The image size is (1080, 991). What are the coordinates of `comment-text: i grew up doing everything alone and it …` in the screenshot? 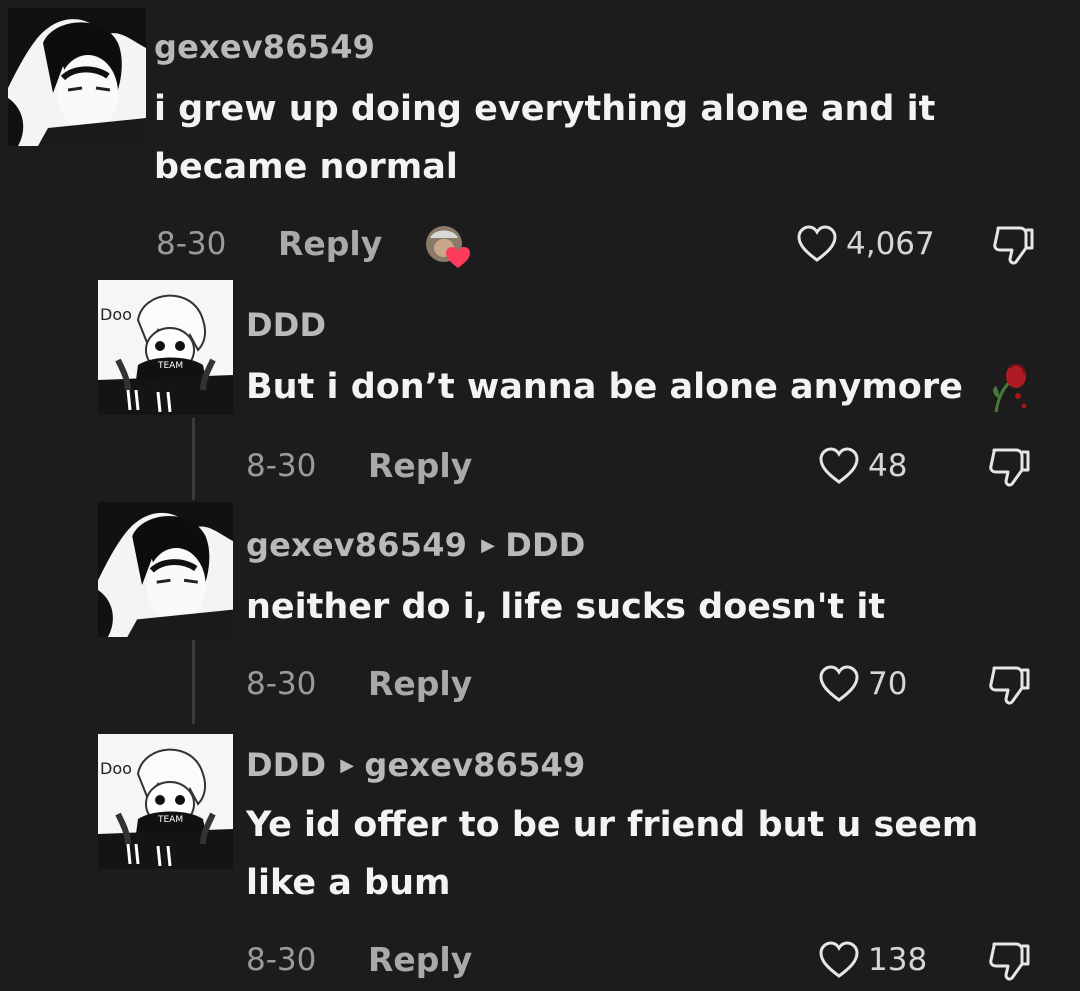 It's located at (544, 138).